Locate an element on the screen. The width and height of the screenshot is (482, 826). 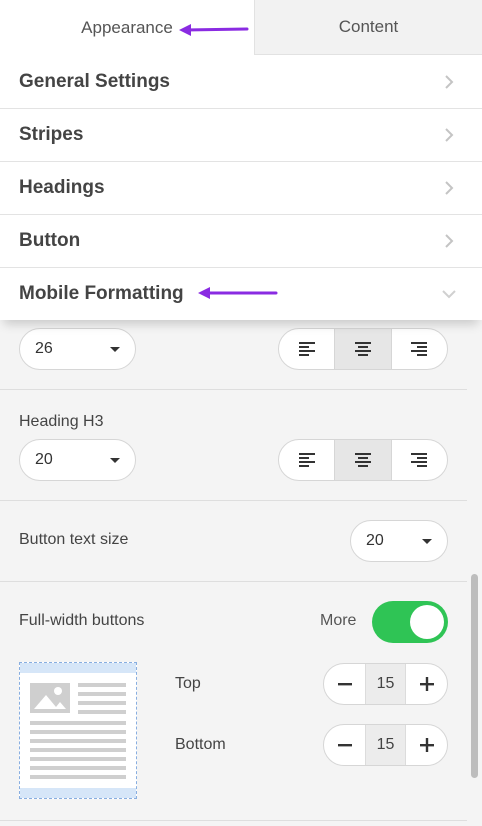
accordion-headings: Headings is located at coordinates (241, 187).